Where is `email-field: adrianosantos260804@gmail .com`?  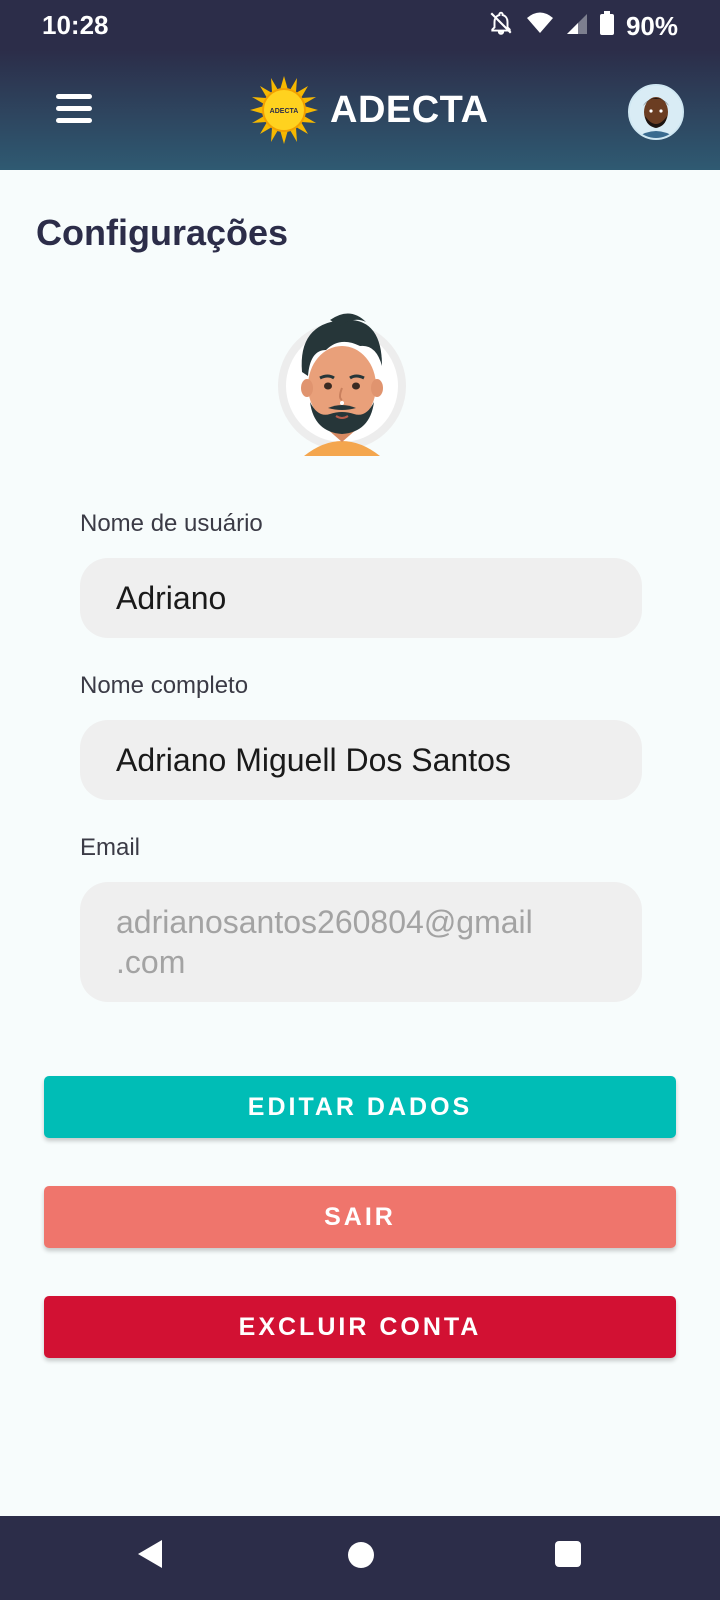 email-field: adrianosantos260804@gmail .com is located at coordinates (361, 942).